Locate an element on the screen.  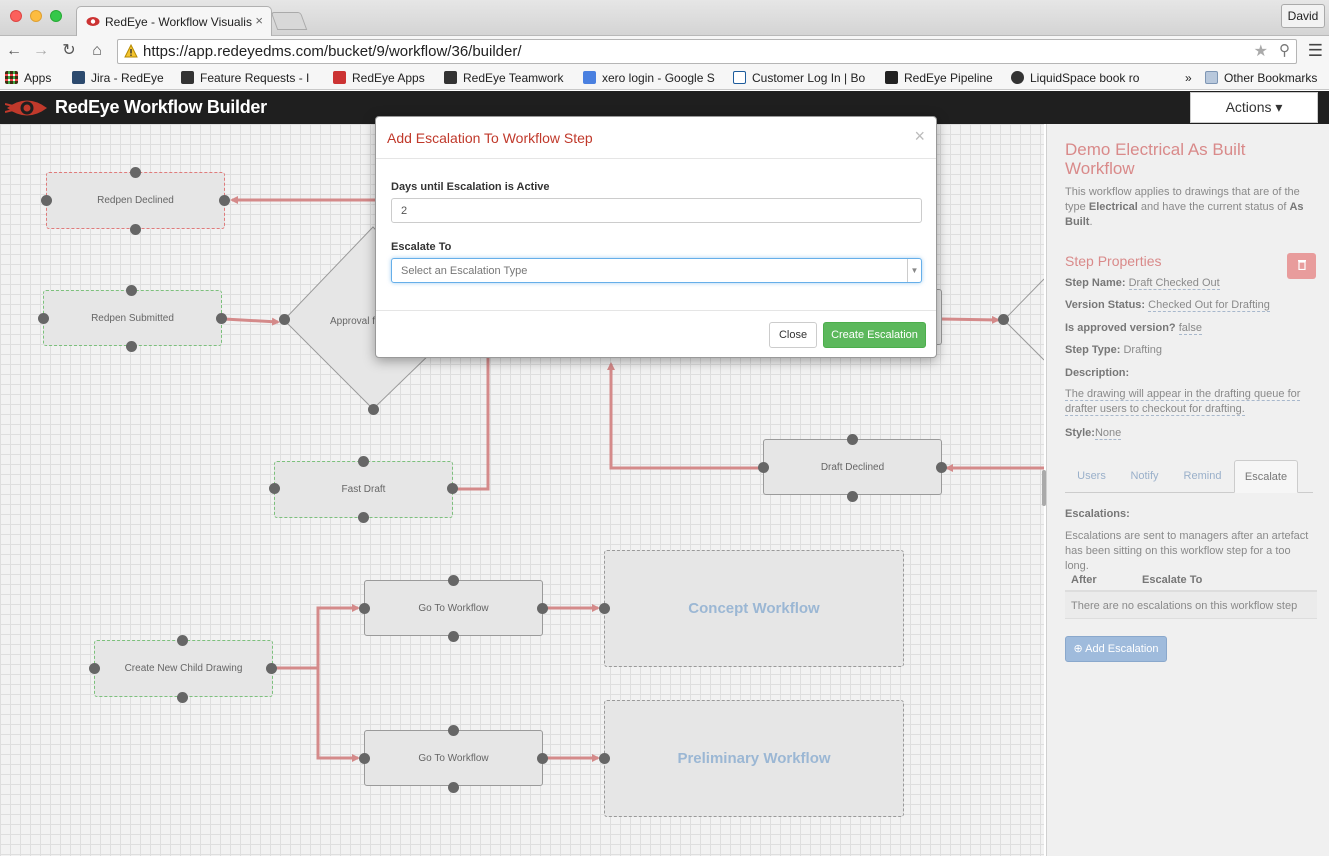
close-icon: × is located at coordinates (919, 136).